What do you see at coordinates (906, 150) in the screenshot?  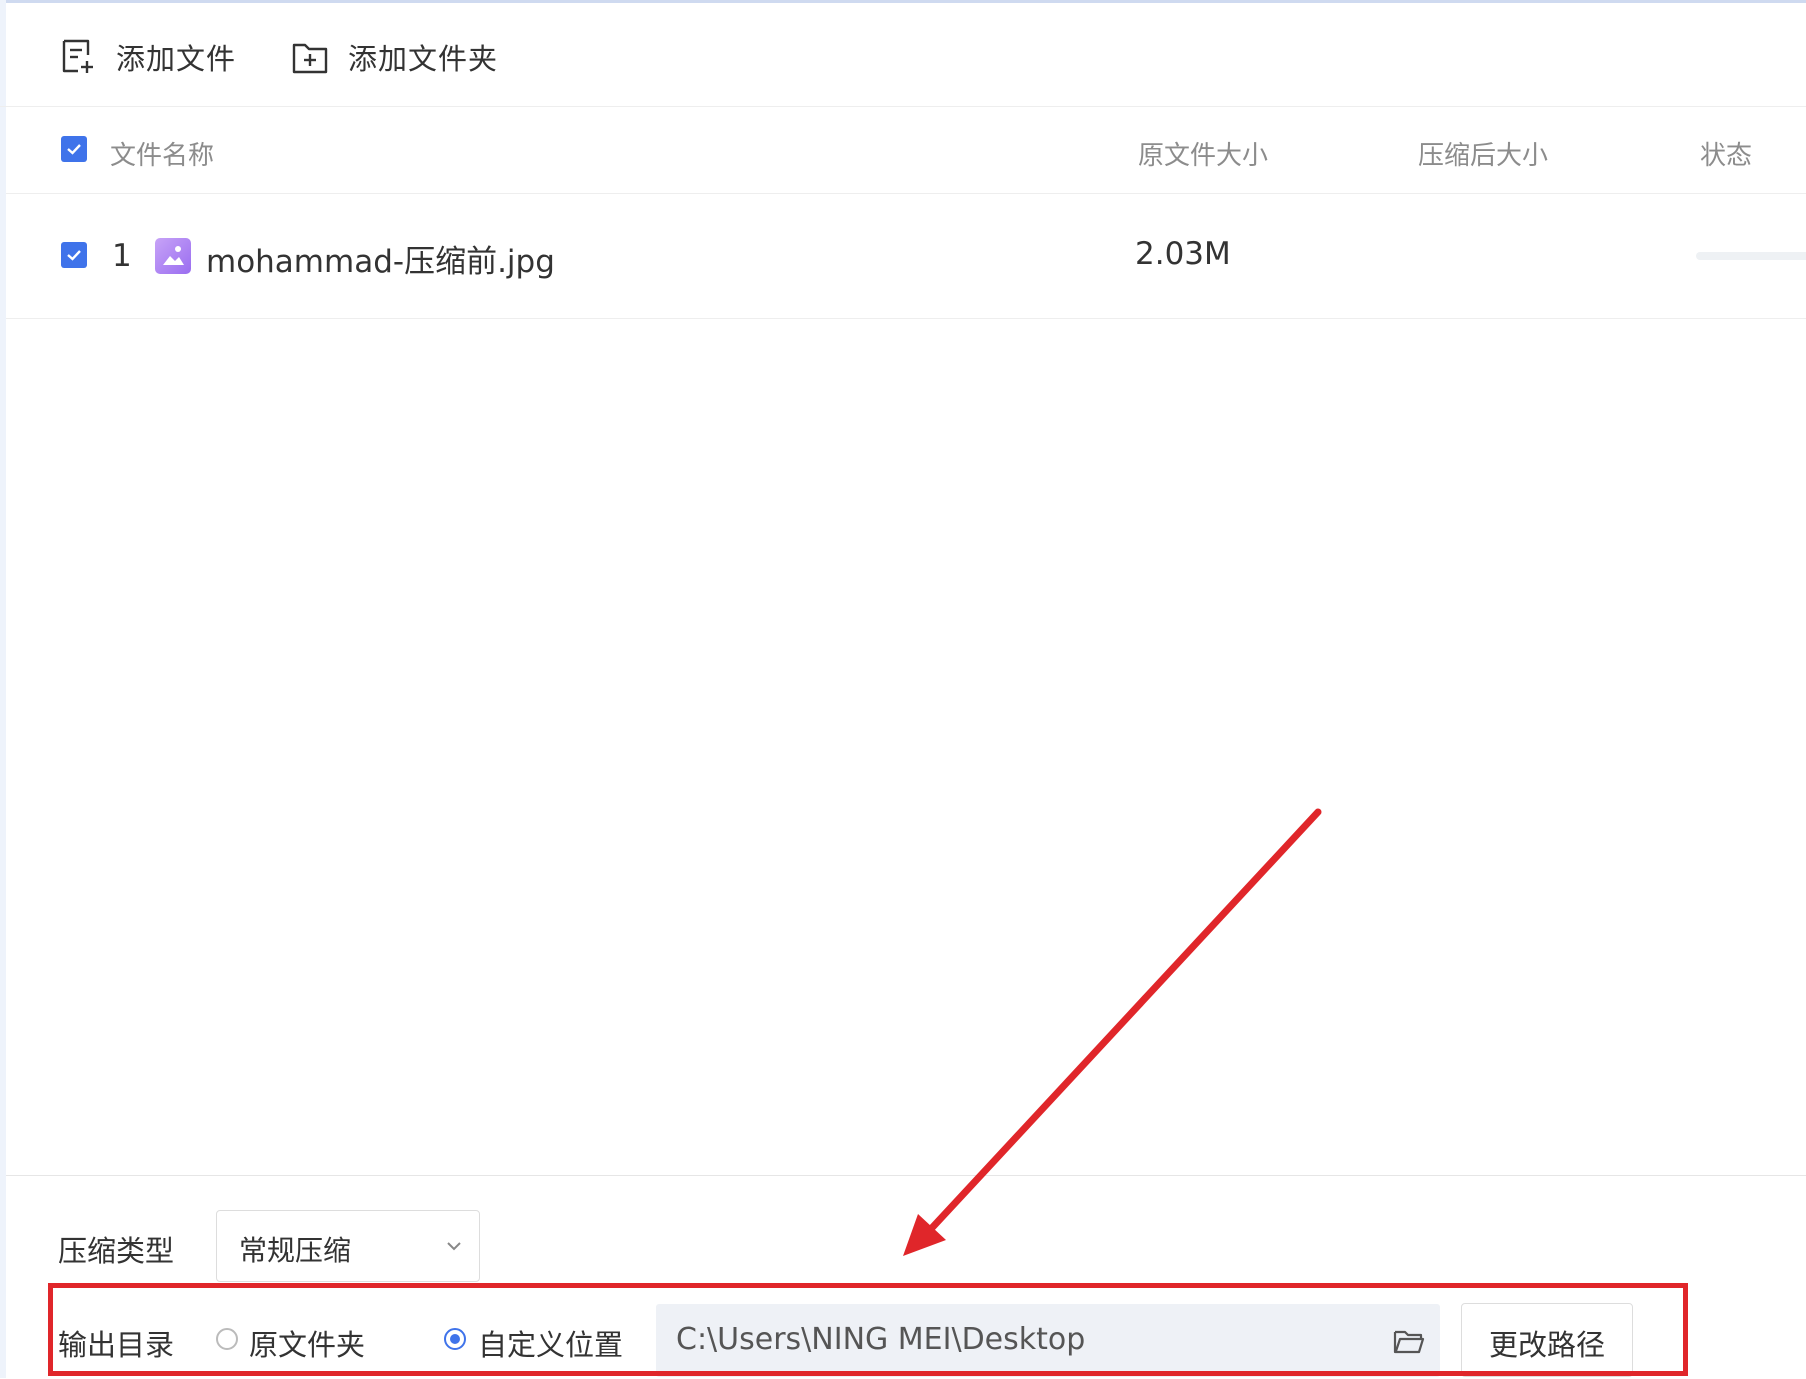 I see `table-header: 文件名称 原文件大小 压缩后大小 状态` at bounding box center [906, 150].